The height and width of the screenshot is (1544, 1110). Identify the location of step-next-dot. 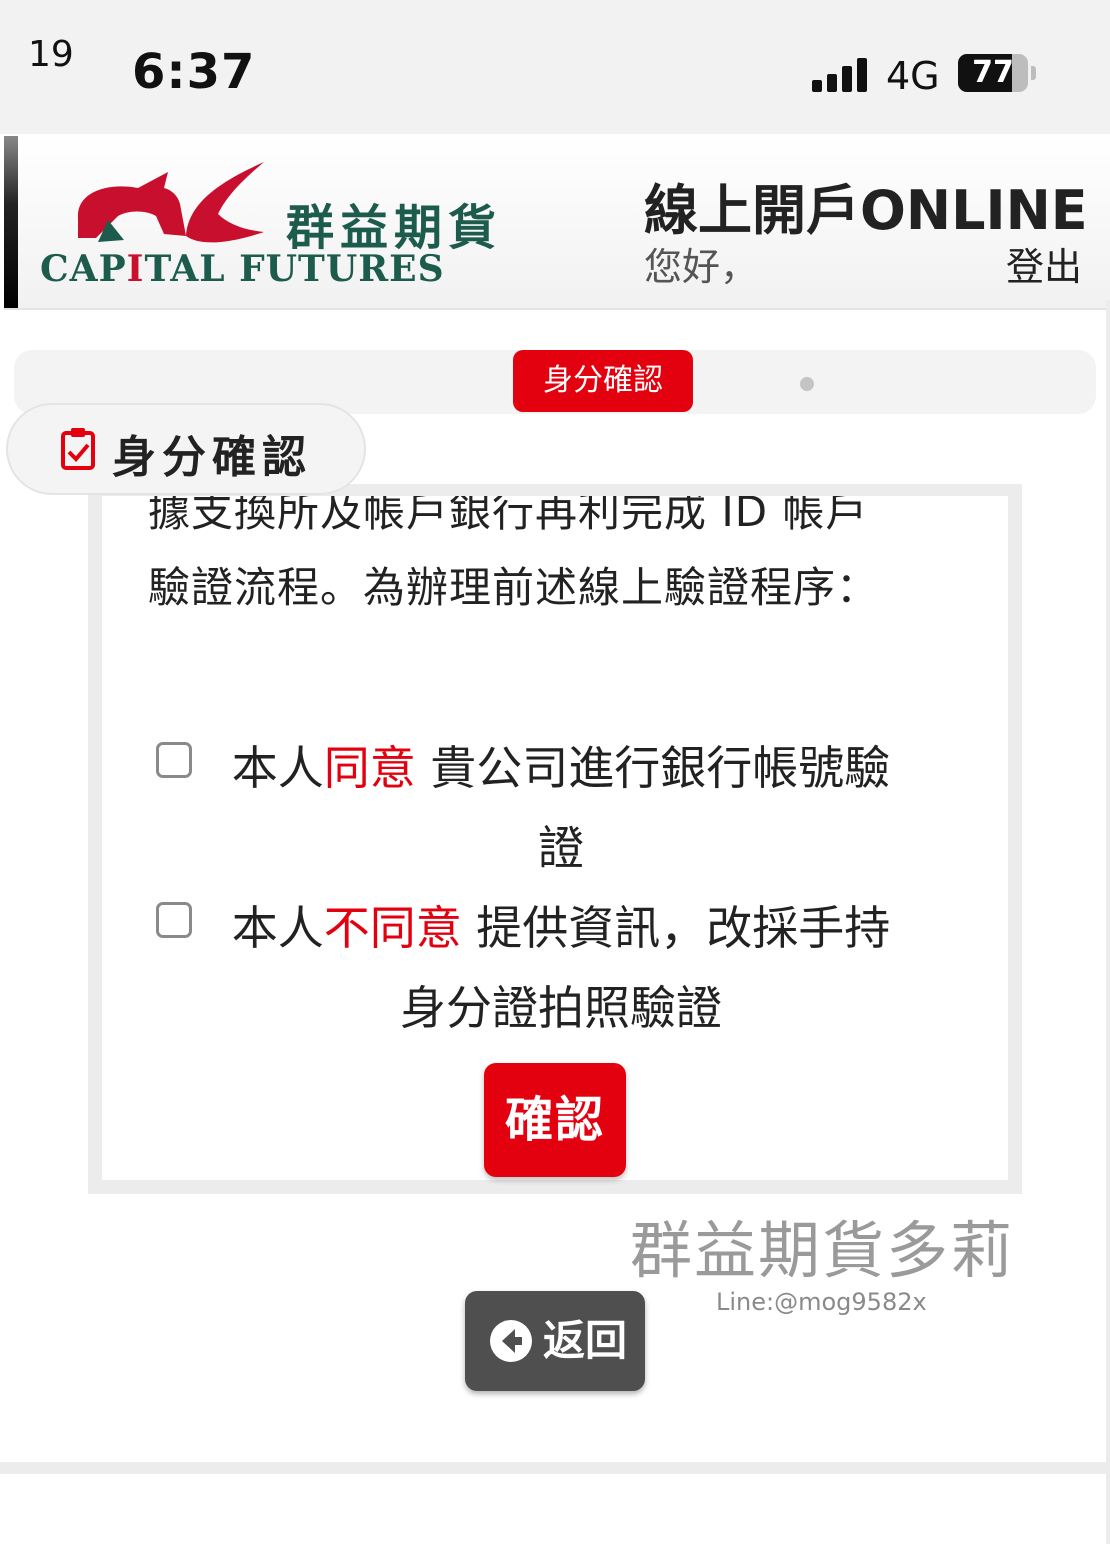
(807, 384).